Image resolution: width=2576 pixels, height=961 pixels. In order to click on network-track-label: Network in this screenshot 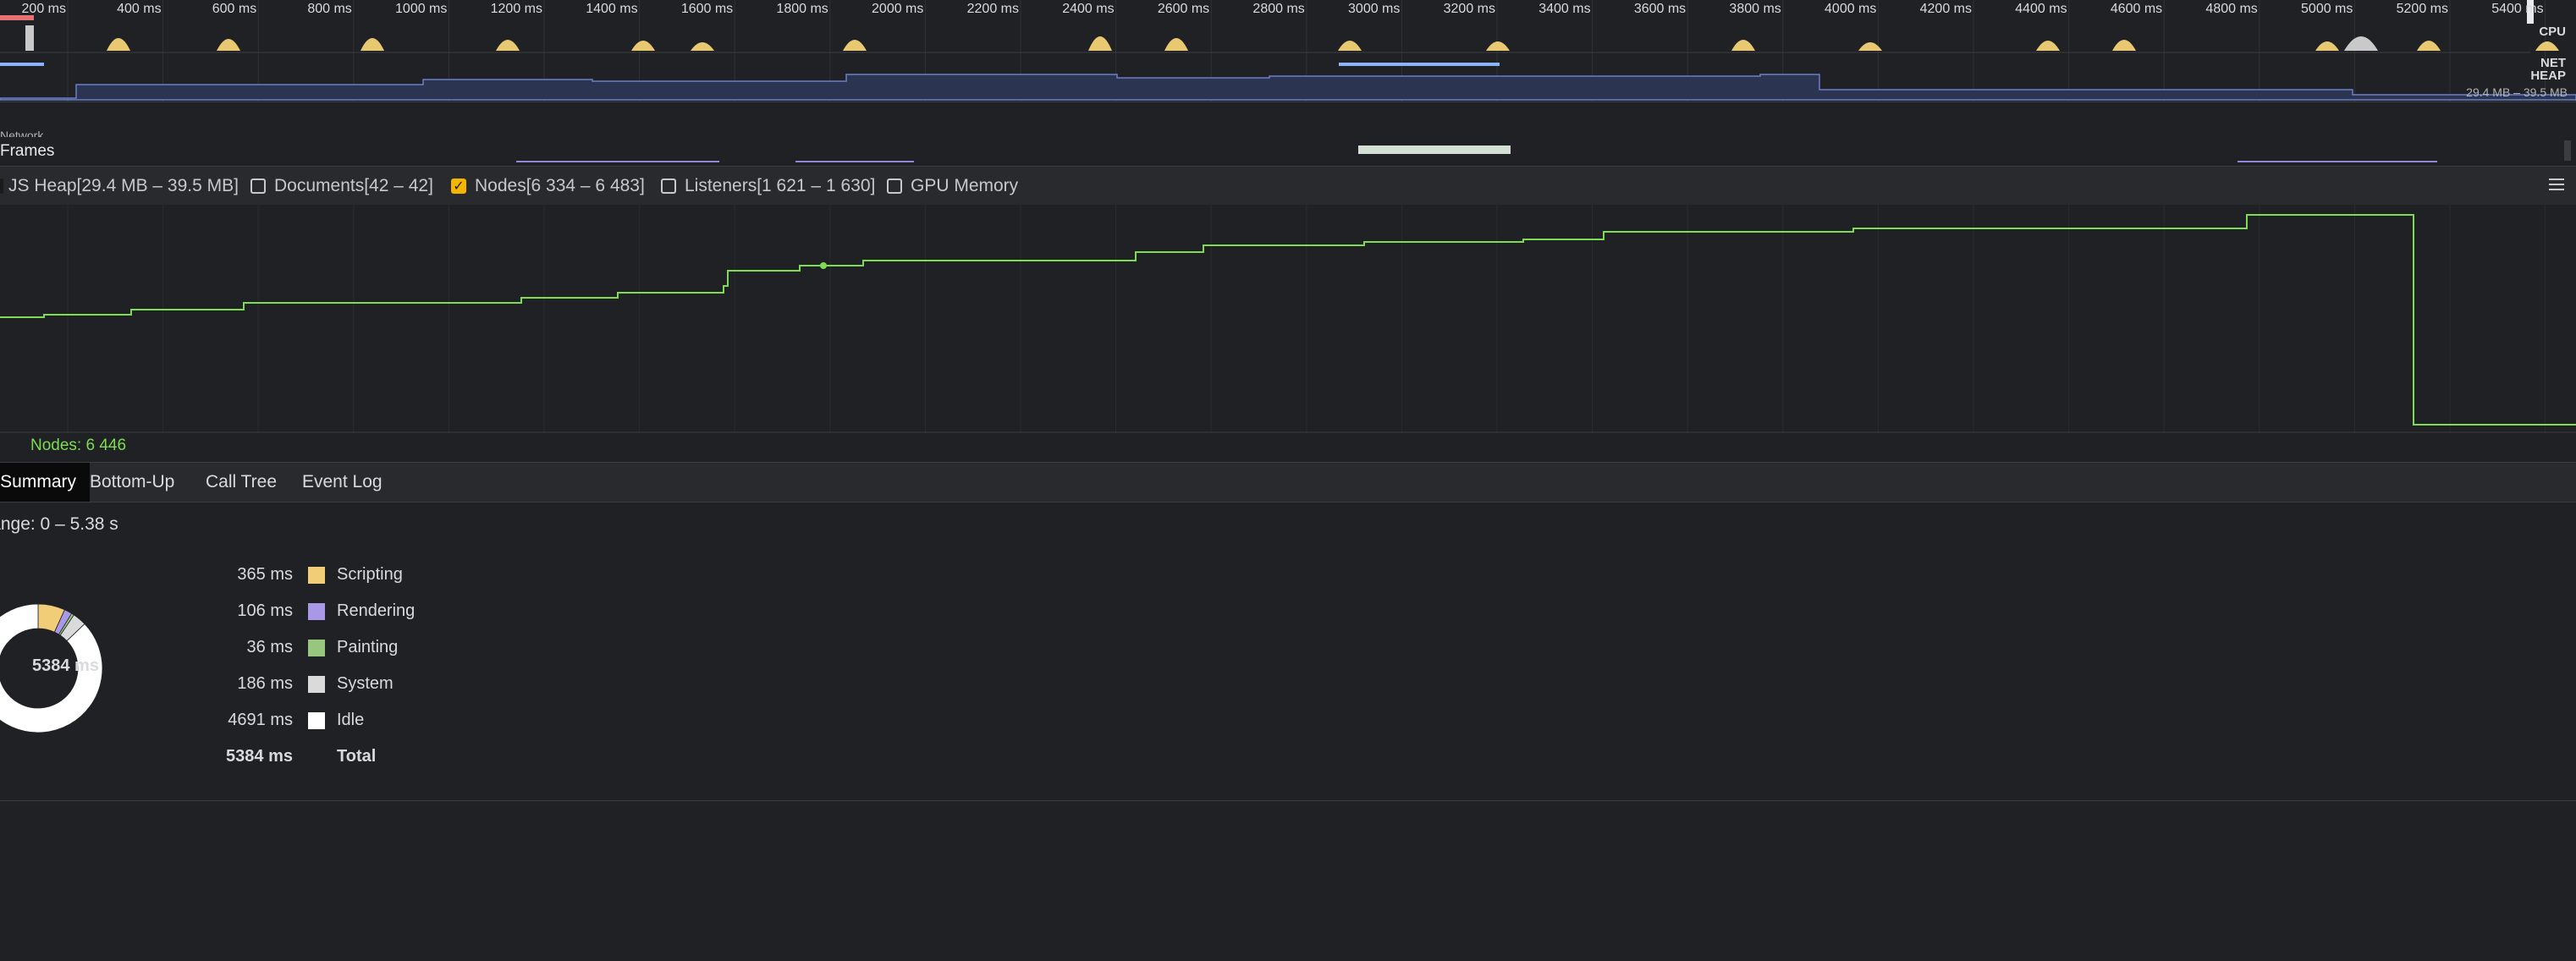, I will do `click(21, 133)`.